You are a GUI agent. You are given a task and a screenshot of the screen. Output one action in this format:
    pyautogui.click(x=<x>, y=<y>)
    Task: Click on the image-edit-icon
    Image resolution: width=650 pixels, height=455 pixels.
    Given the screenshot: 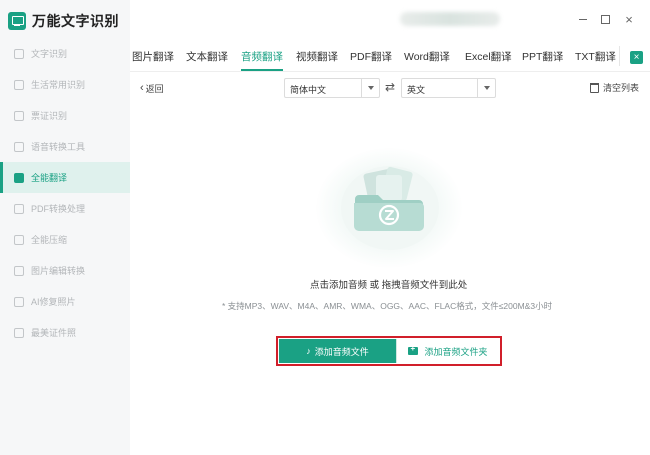 What is the action you would take?
    pyautogui.click(x=19, y=270)
    